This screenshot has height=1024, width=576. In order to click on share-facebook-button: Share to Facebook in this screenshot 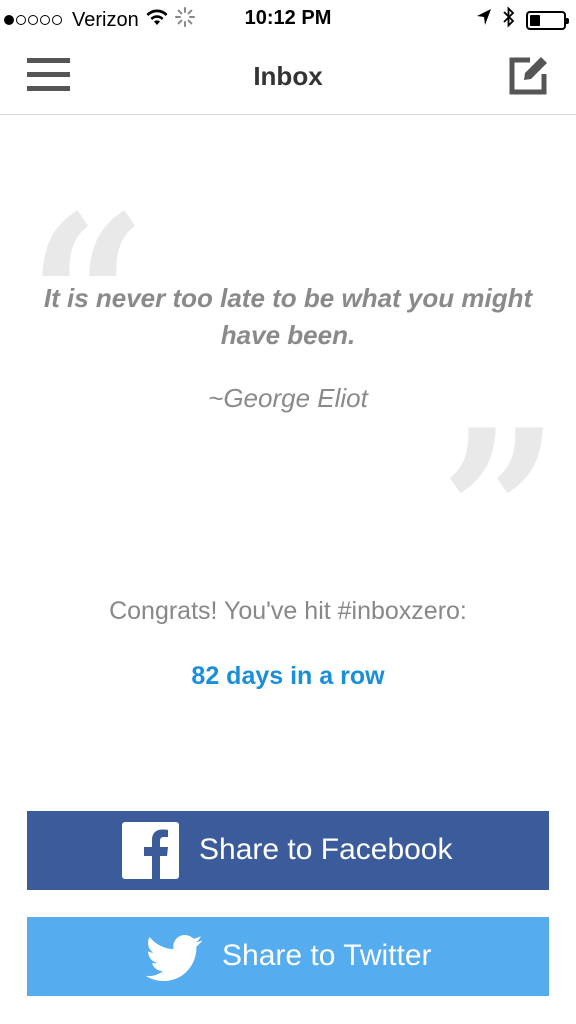, I will do `click(288, 850)`.